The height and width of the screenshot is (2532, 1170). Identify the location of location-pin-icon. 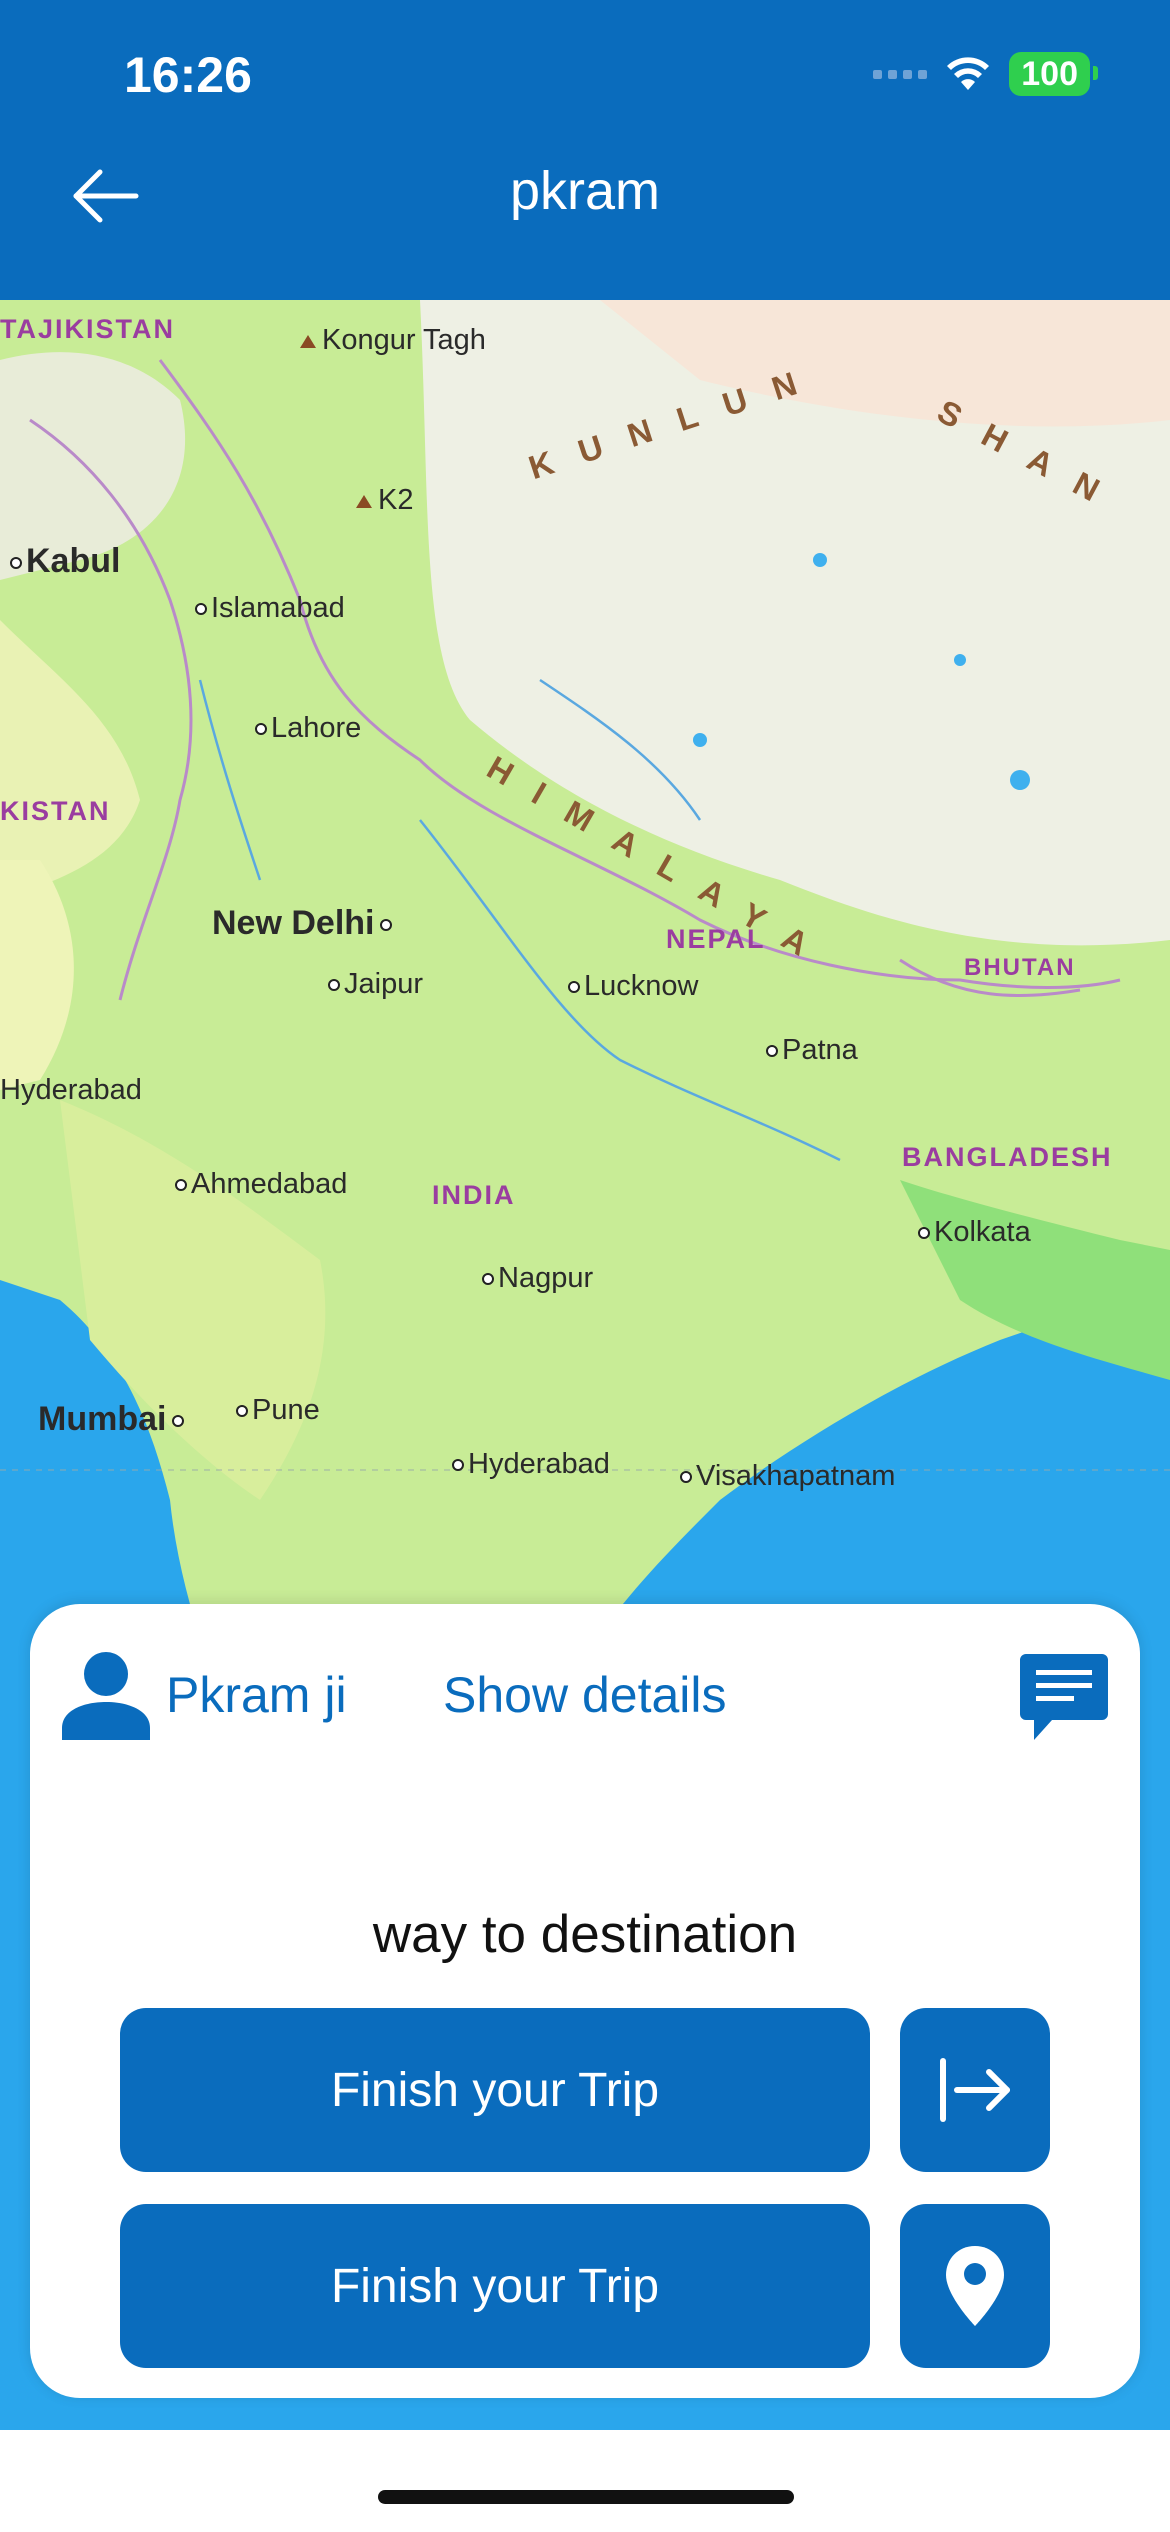
(975, 2286).